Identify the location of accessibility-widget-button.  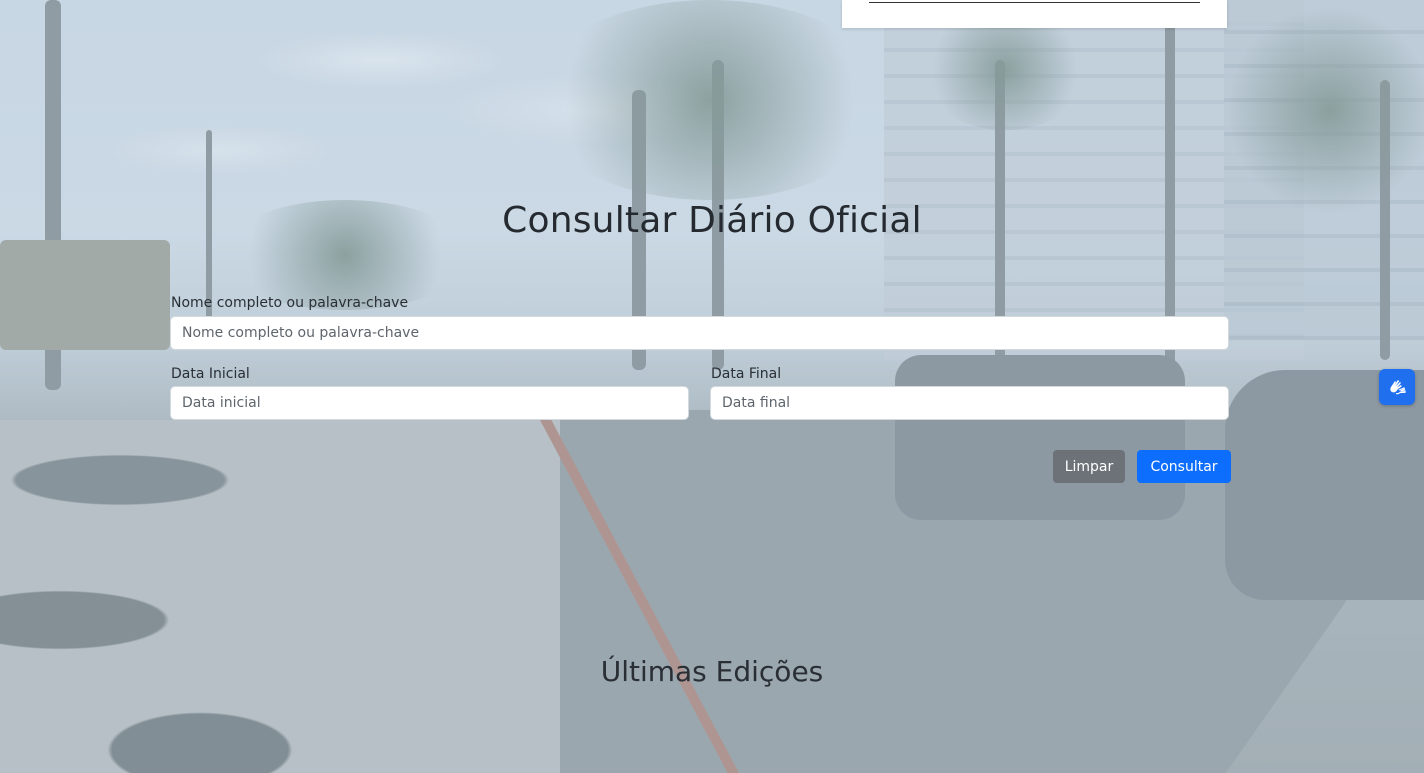
(1397, 387).